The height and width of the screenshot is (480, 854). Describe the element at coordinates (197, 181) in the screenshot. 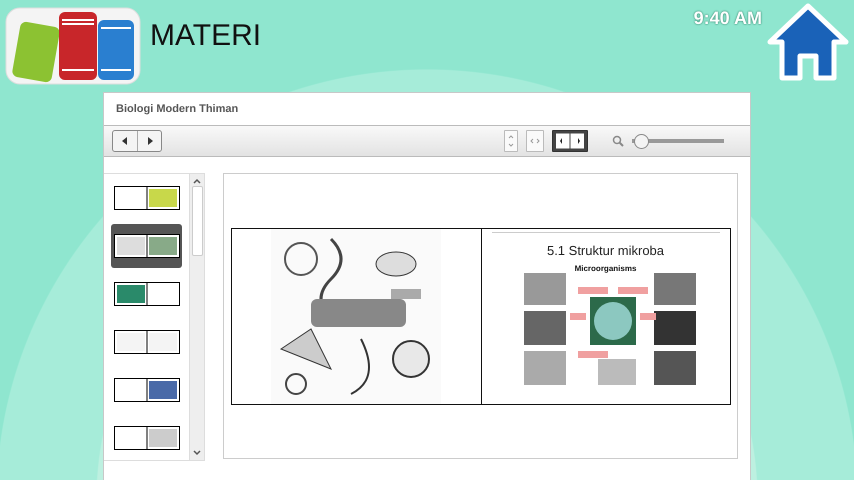

I see `scroll-up-icon` at that location.